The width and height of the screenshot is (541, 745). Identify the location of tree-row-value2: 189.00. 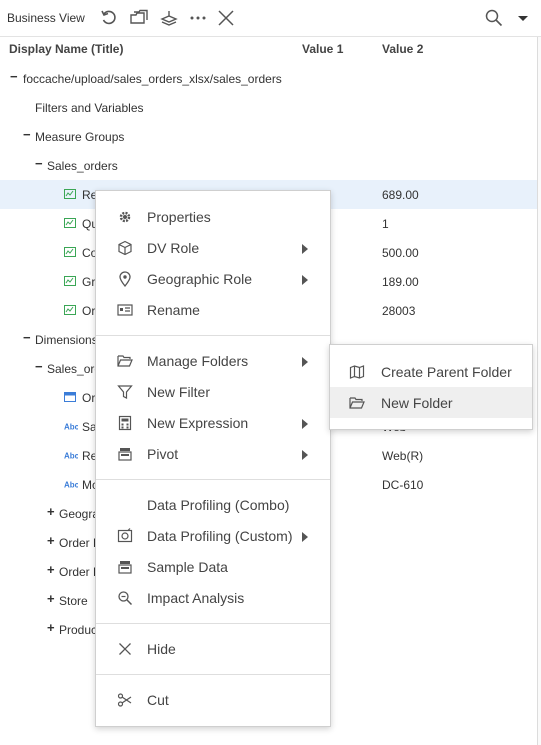
(400, 282).